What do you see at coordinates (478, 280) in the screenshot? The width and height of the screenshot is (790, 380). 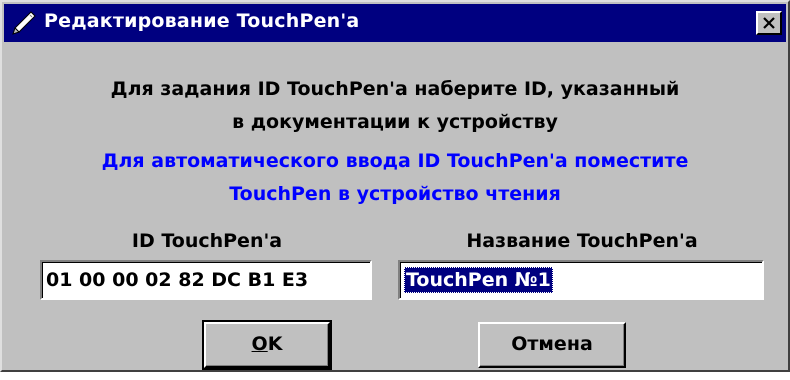 I see `name-input-selected-text: TouchPen №1` at bounding box center [478, 280].